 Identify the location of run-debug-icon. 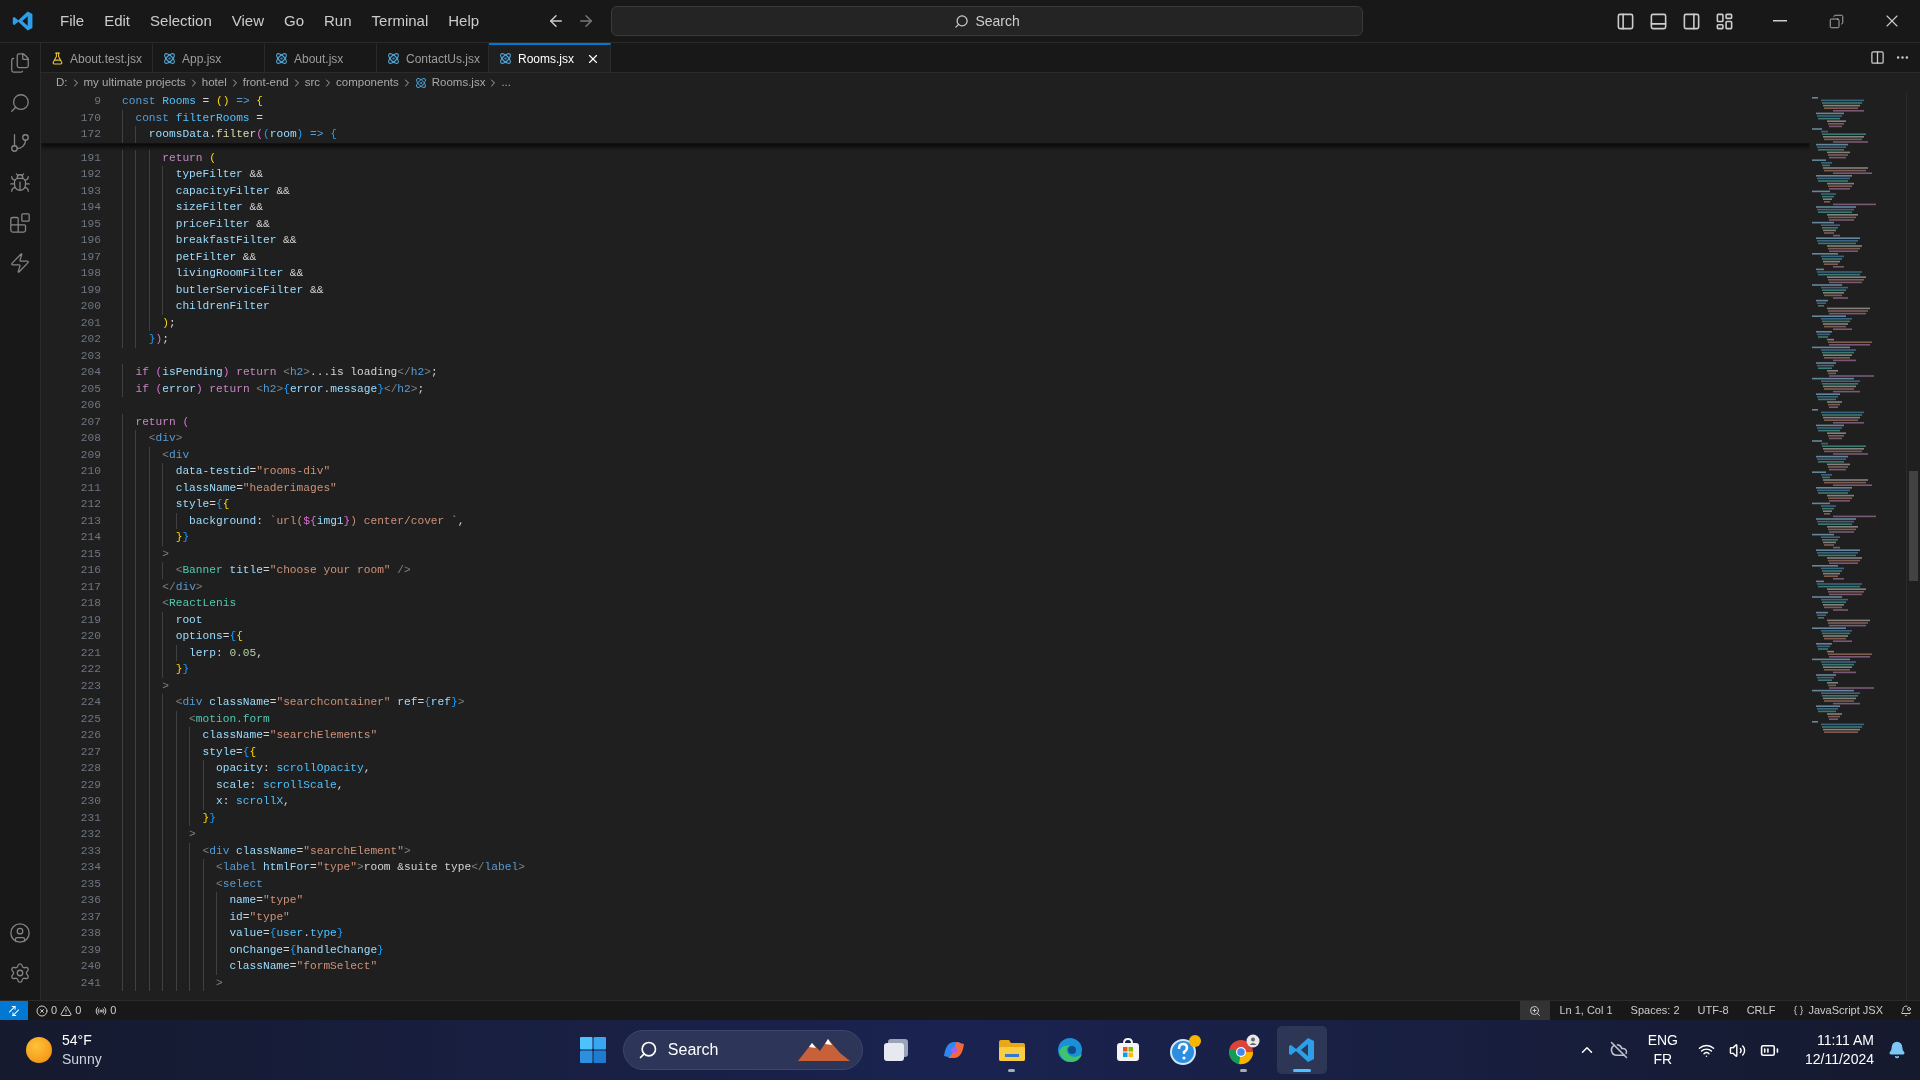
(20, 183).